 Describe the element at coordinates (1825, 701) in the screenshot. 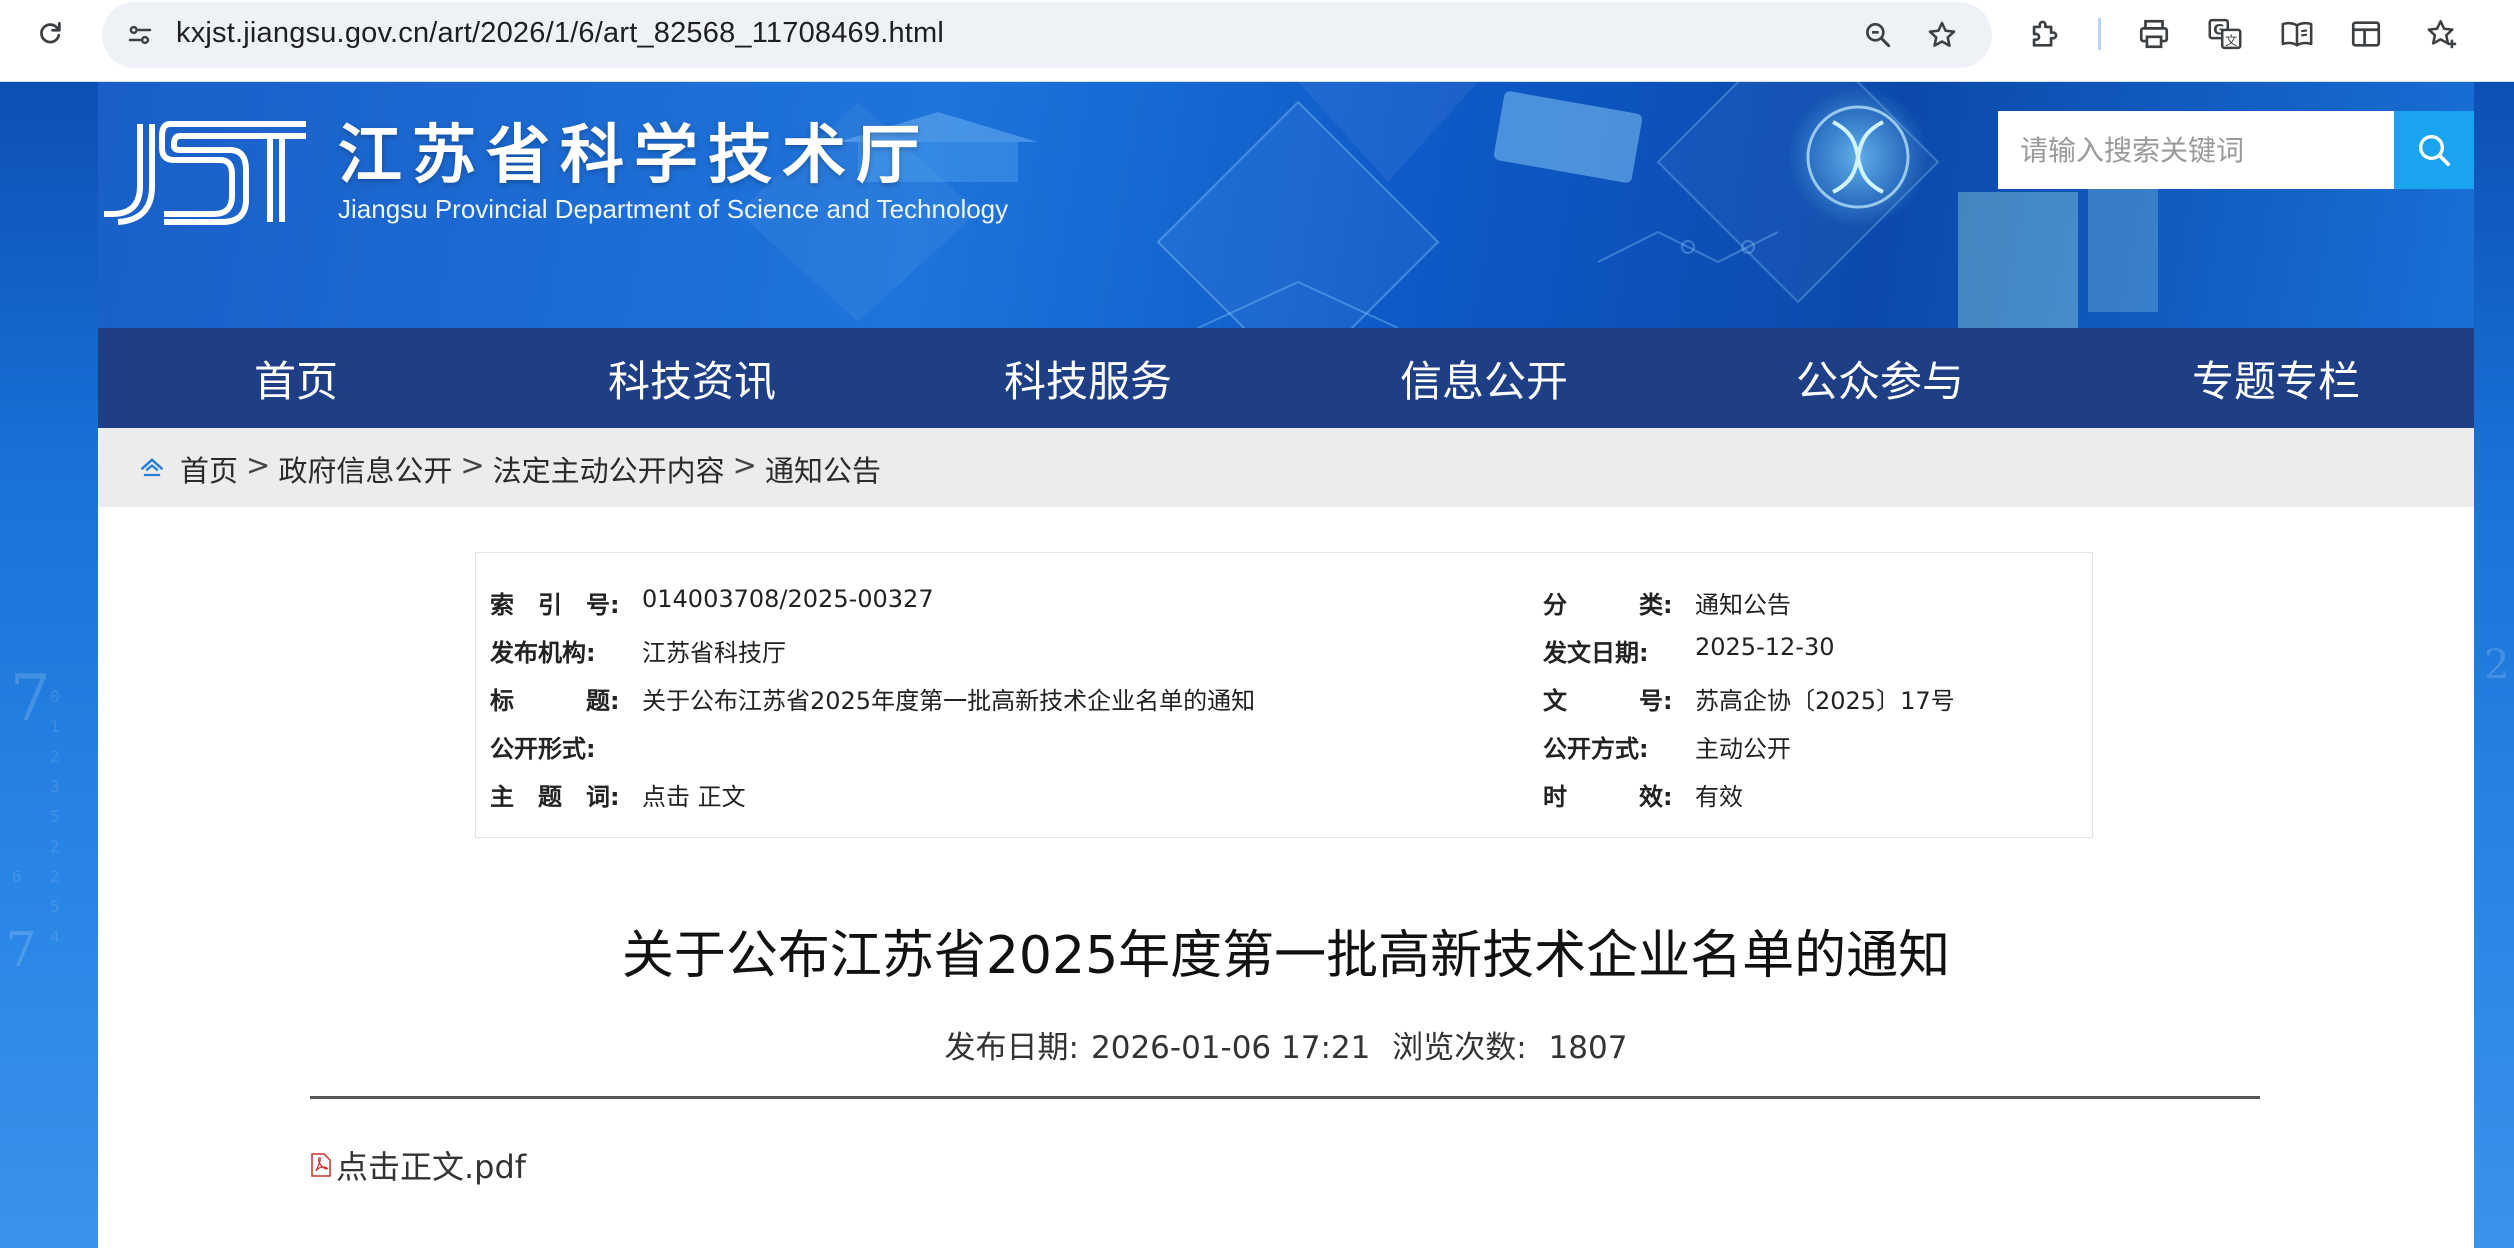

I see `meta-value: 苏高企协〔2025〕17号` at that location.